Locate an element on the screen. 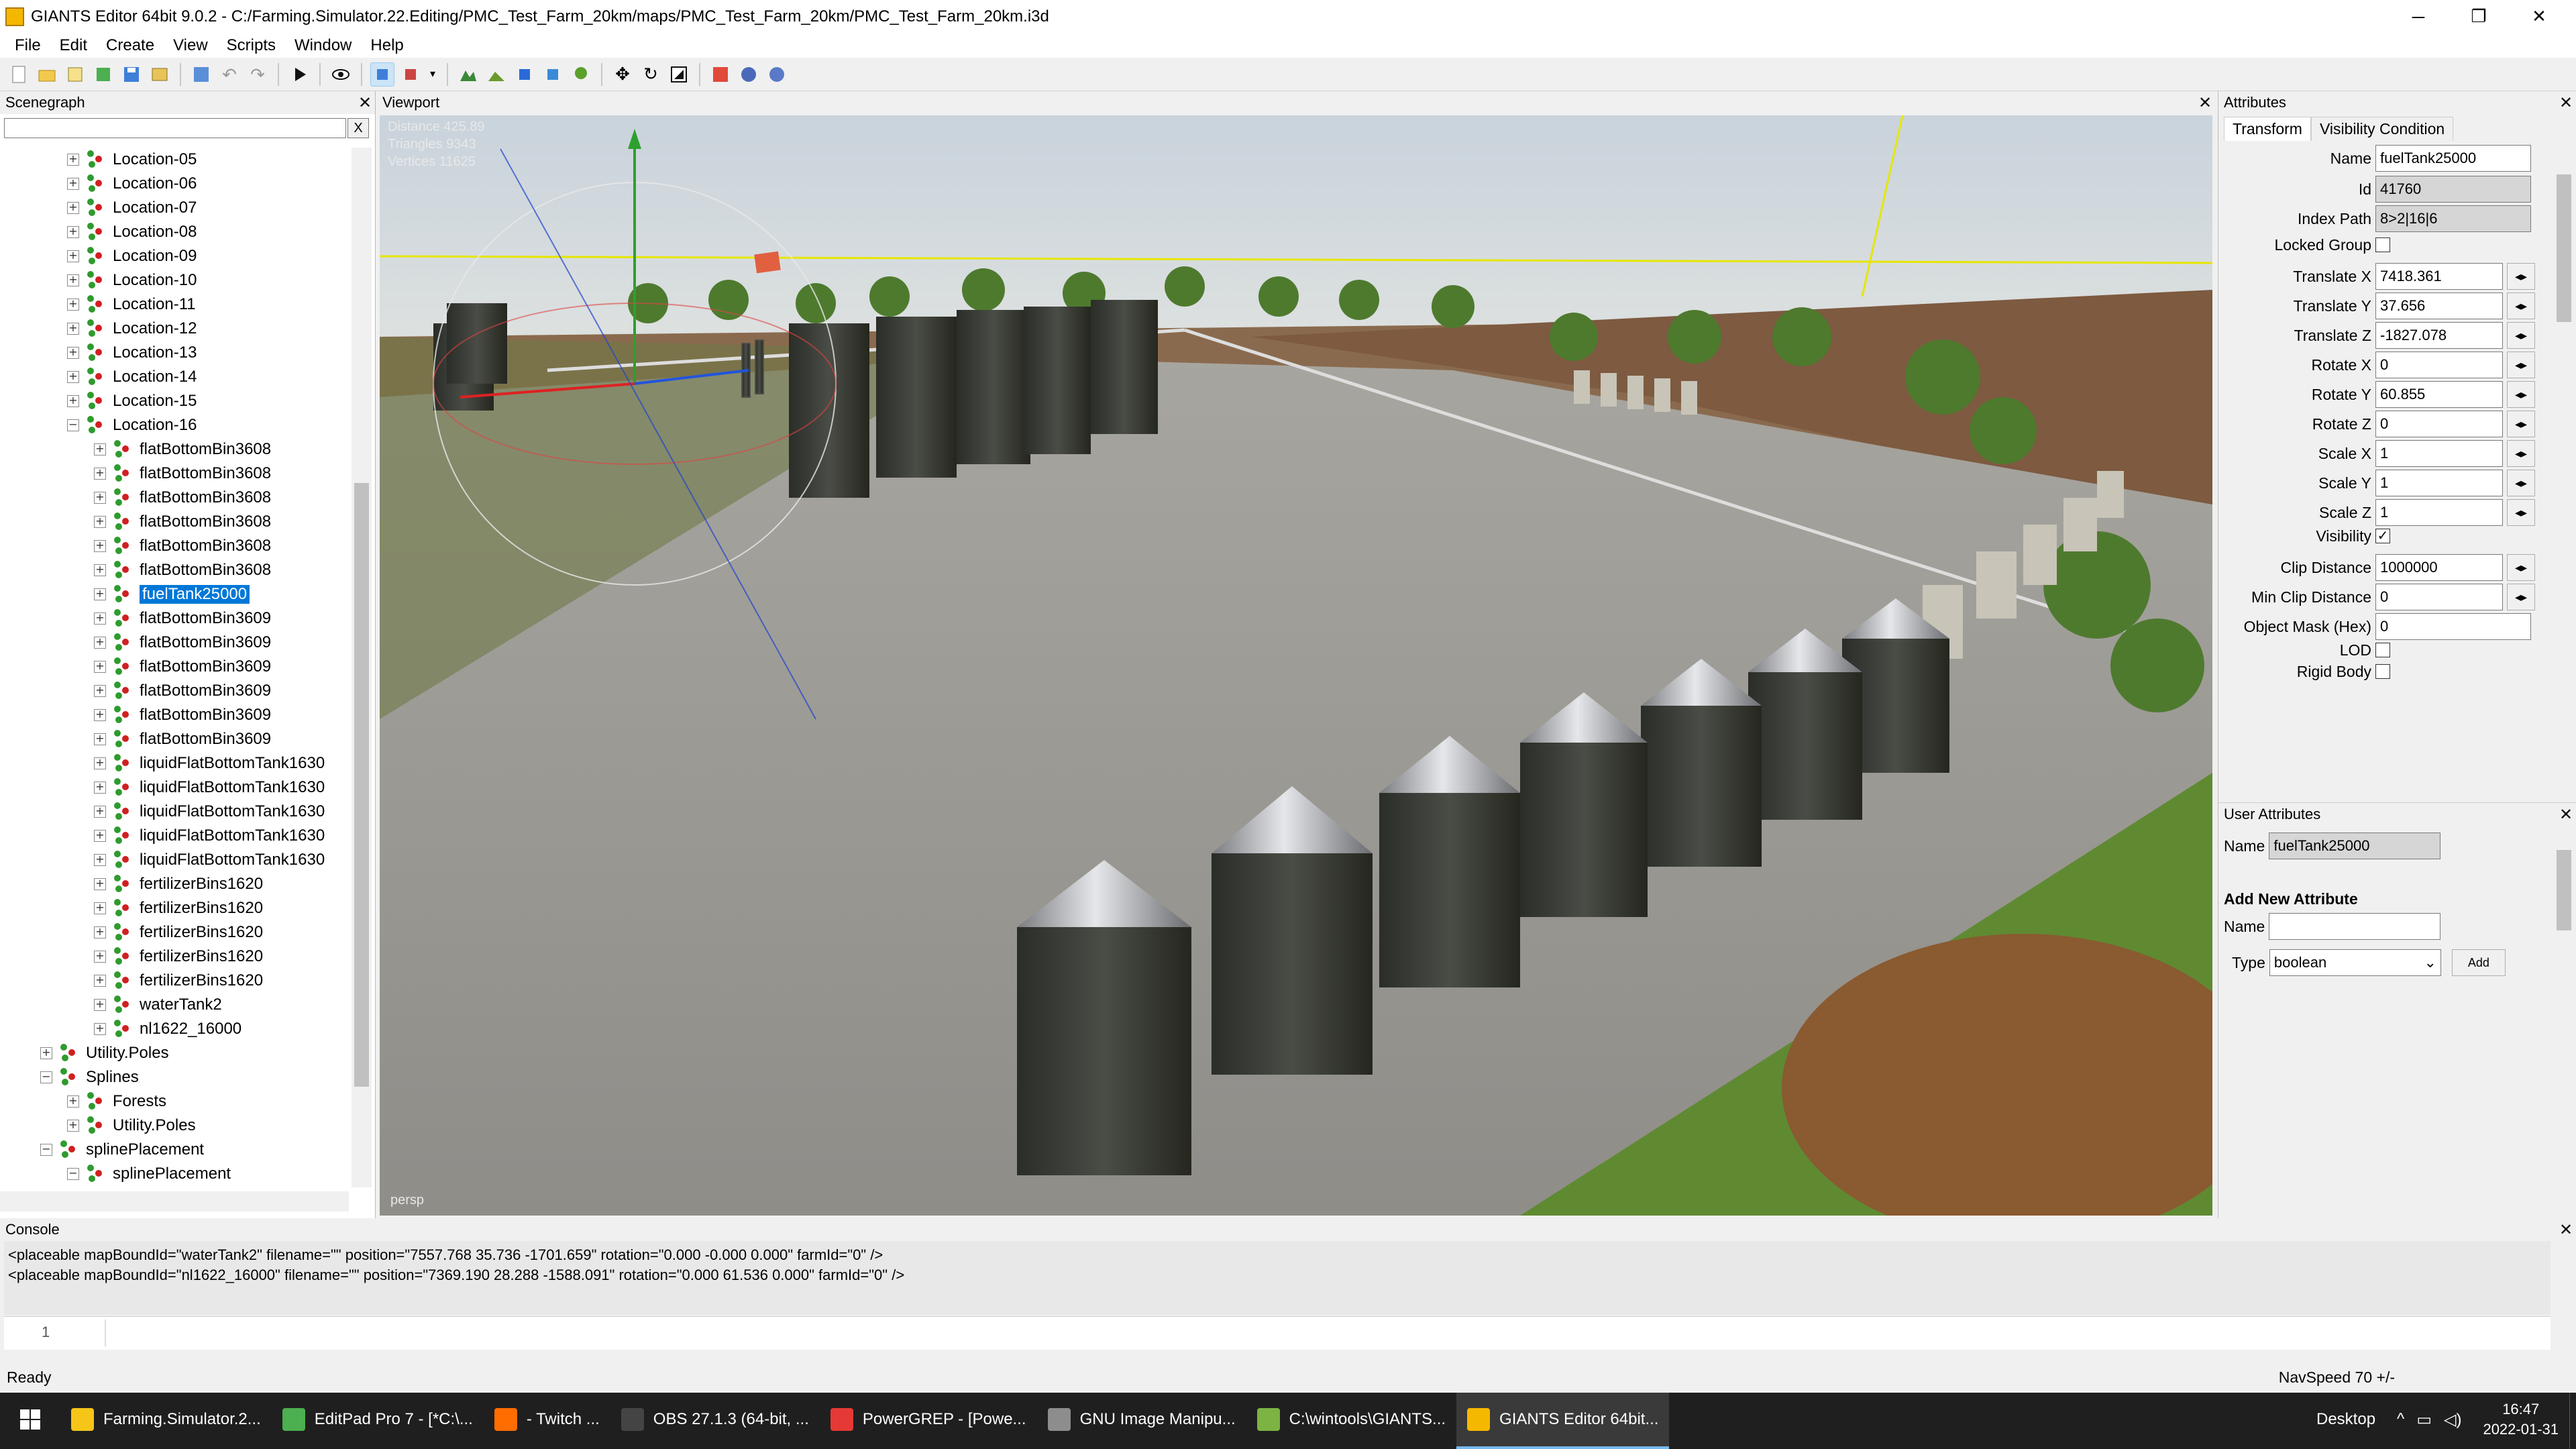 This screenshot has width=2576, height=1449. windows-start-icon is located at coordinates (30, 1421).